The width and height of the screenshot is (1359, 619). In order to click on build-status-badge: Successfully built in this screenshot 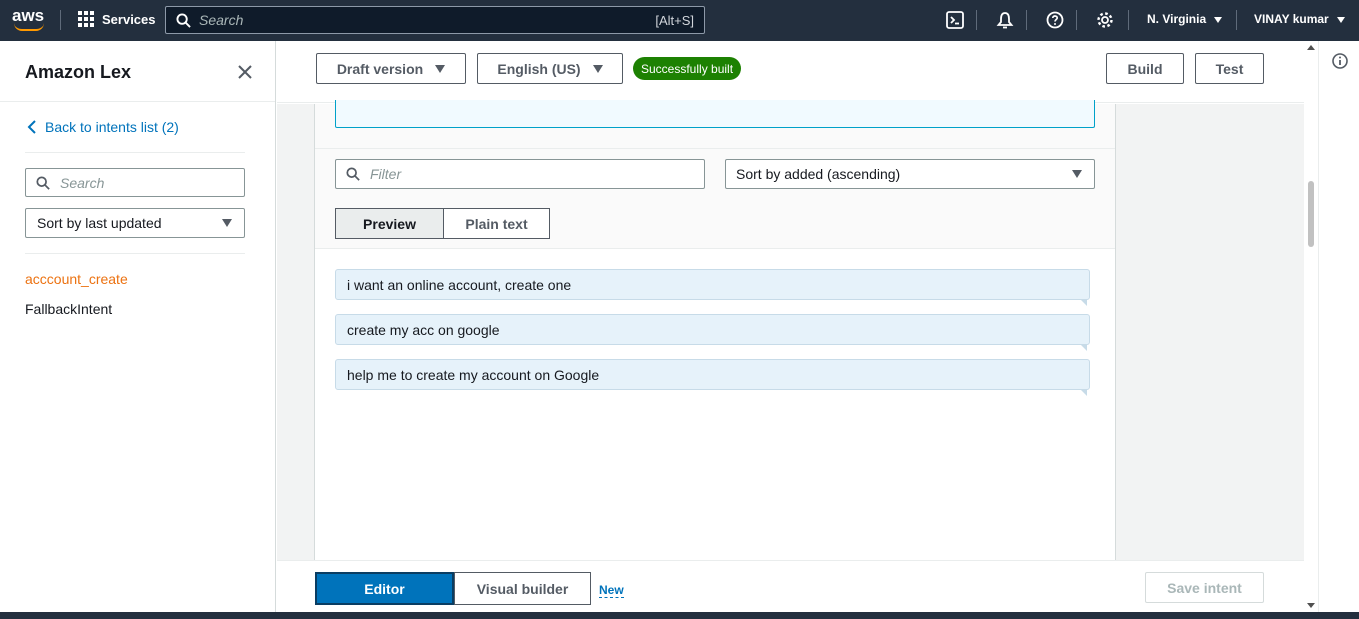, I will do `click(687, 68)`.